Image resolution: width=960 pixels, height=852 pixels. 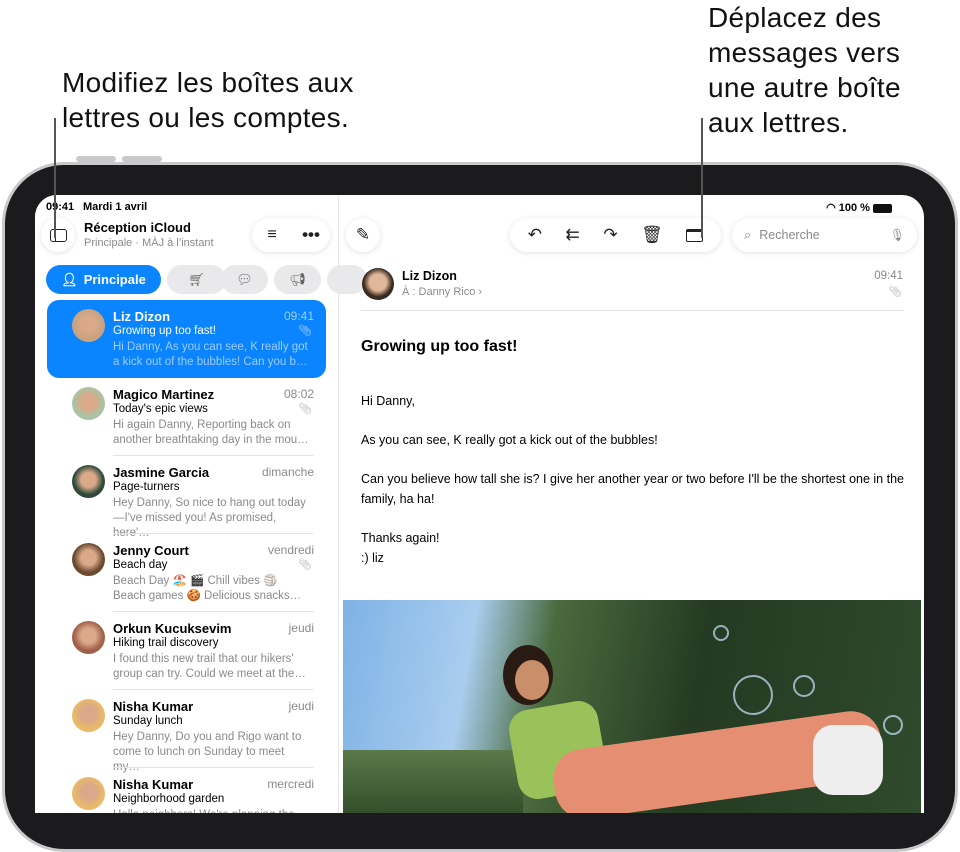 I want to click on reply-all-icon: ⇇, so click(x=573, y=235).